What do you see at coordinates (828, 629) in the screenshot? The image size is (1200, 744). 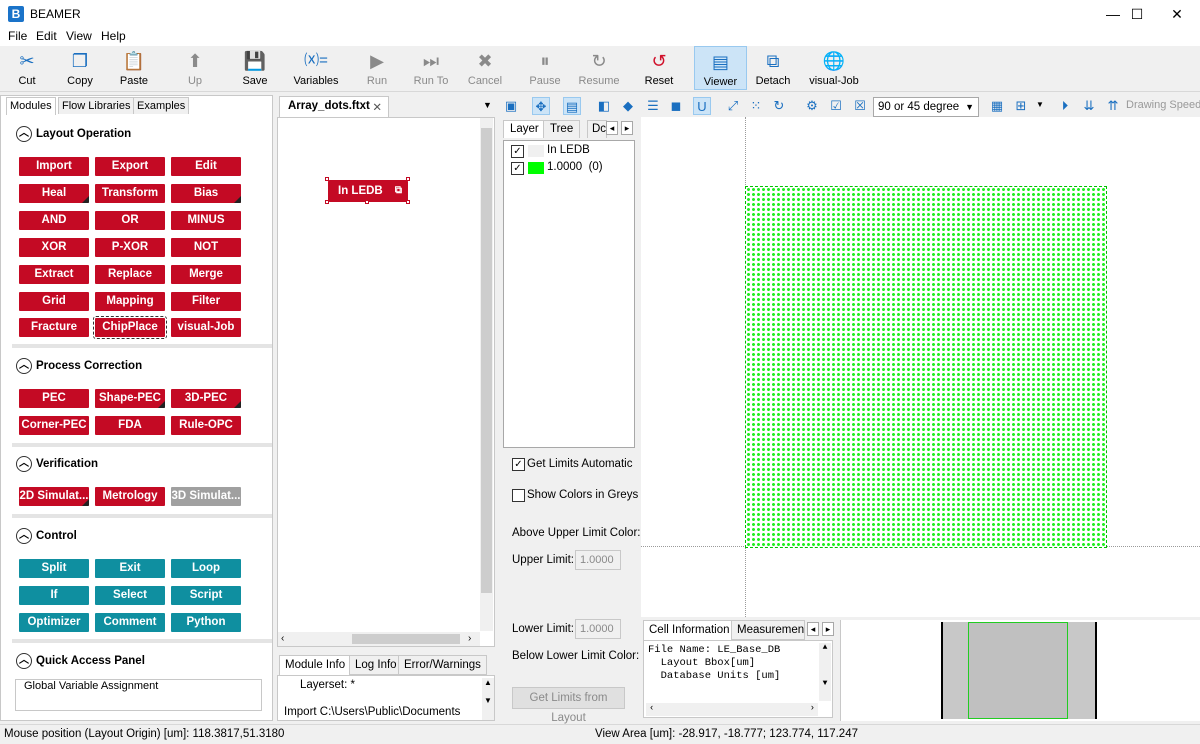 I see `tab-scroll-right-icon: ▸` at bounding box center [828, 629].